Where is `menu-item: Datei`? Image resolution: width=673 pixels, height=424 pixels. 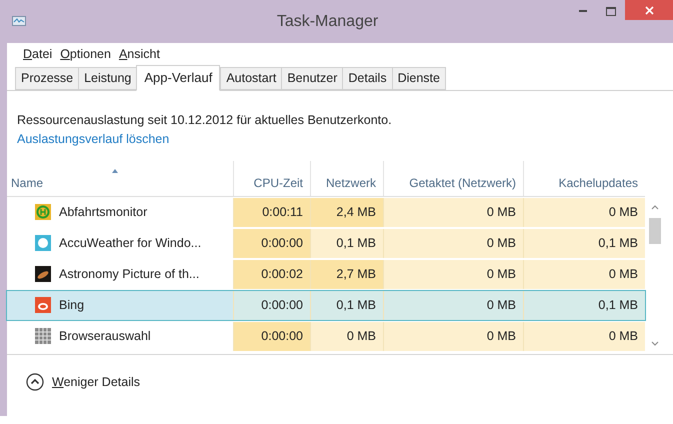 menu-item: Datei is located at coordinates (38, 54).